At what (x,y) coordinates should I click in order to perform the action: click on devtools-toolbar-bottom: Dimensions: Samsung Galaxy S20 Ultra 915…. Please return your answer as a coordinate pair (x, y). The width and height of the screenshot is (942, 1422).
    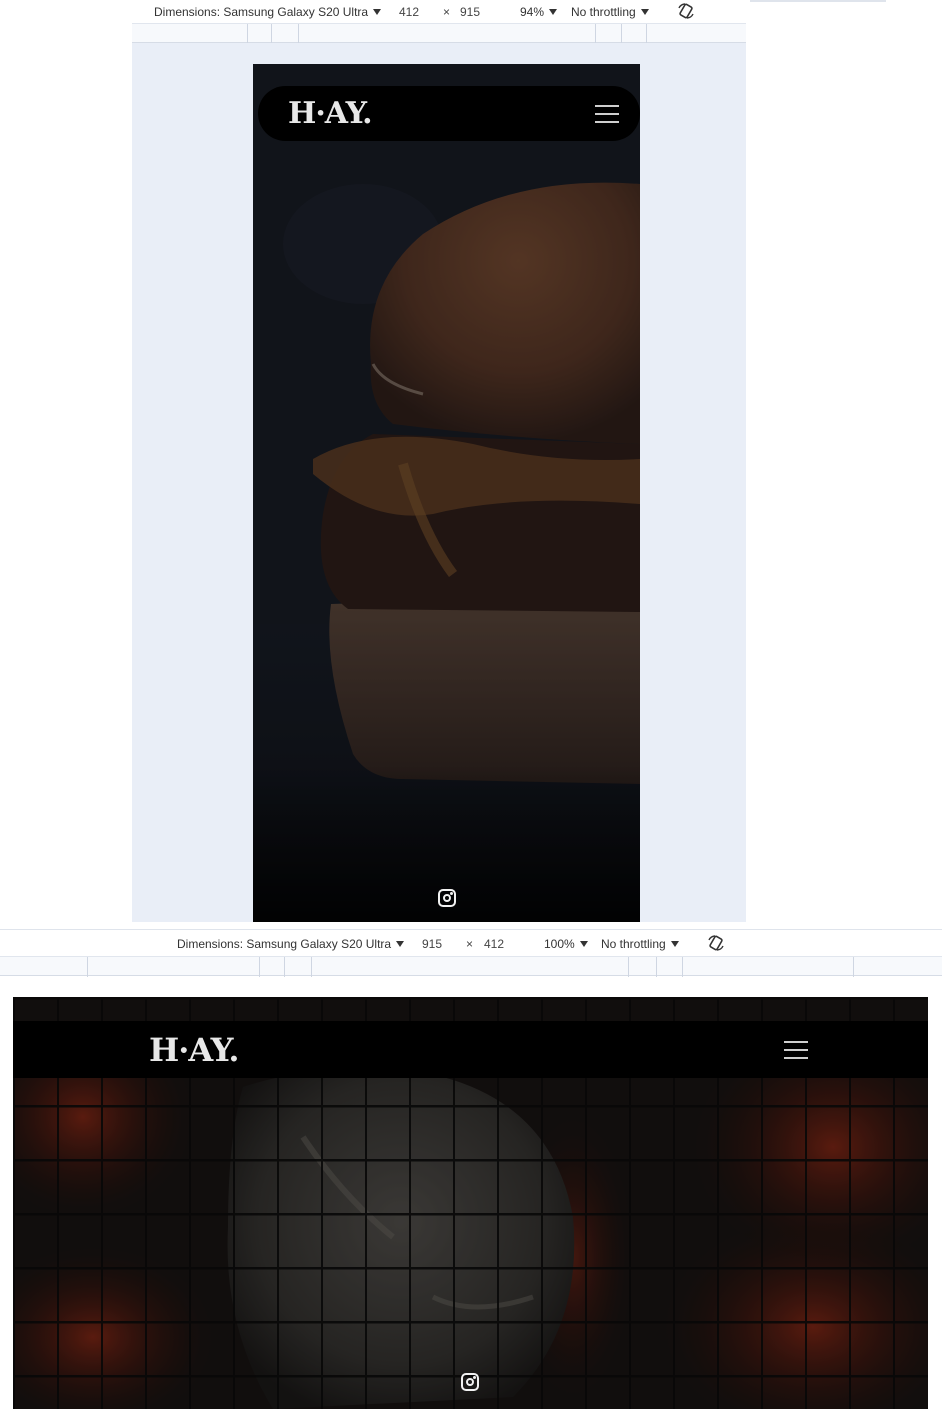
    Looking at the image, I should click on (471, 943).